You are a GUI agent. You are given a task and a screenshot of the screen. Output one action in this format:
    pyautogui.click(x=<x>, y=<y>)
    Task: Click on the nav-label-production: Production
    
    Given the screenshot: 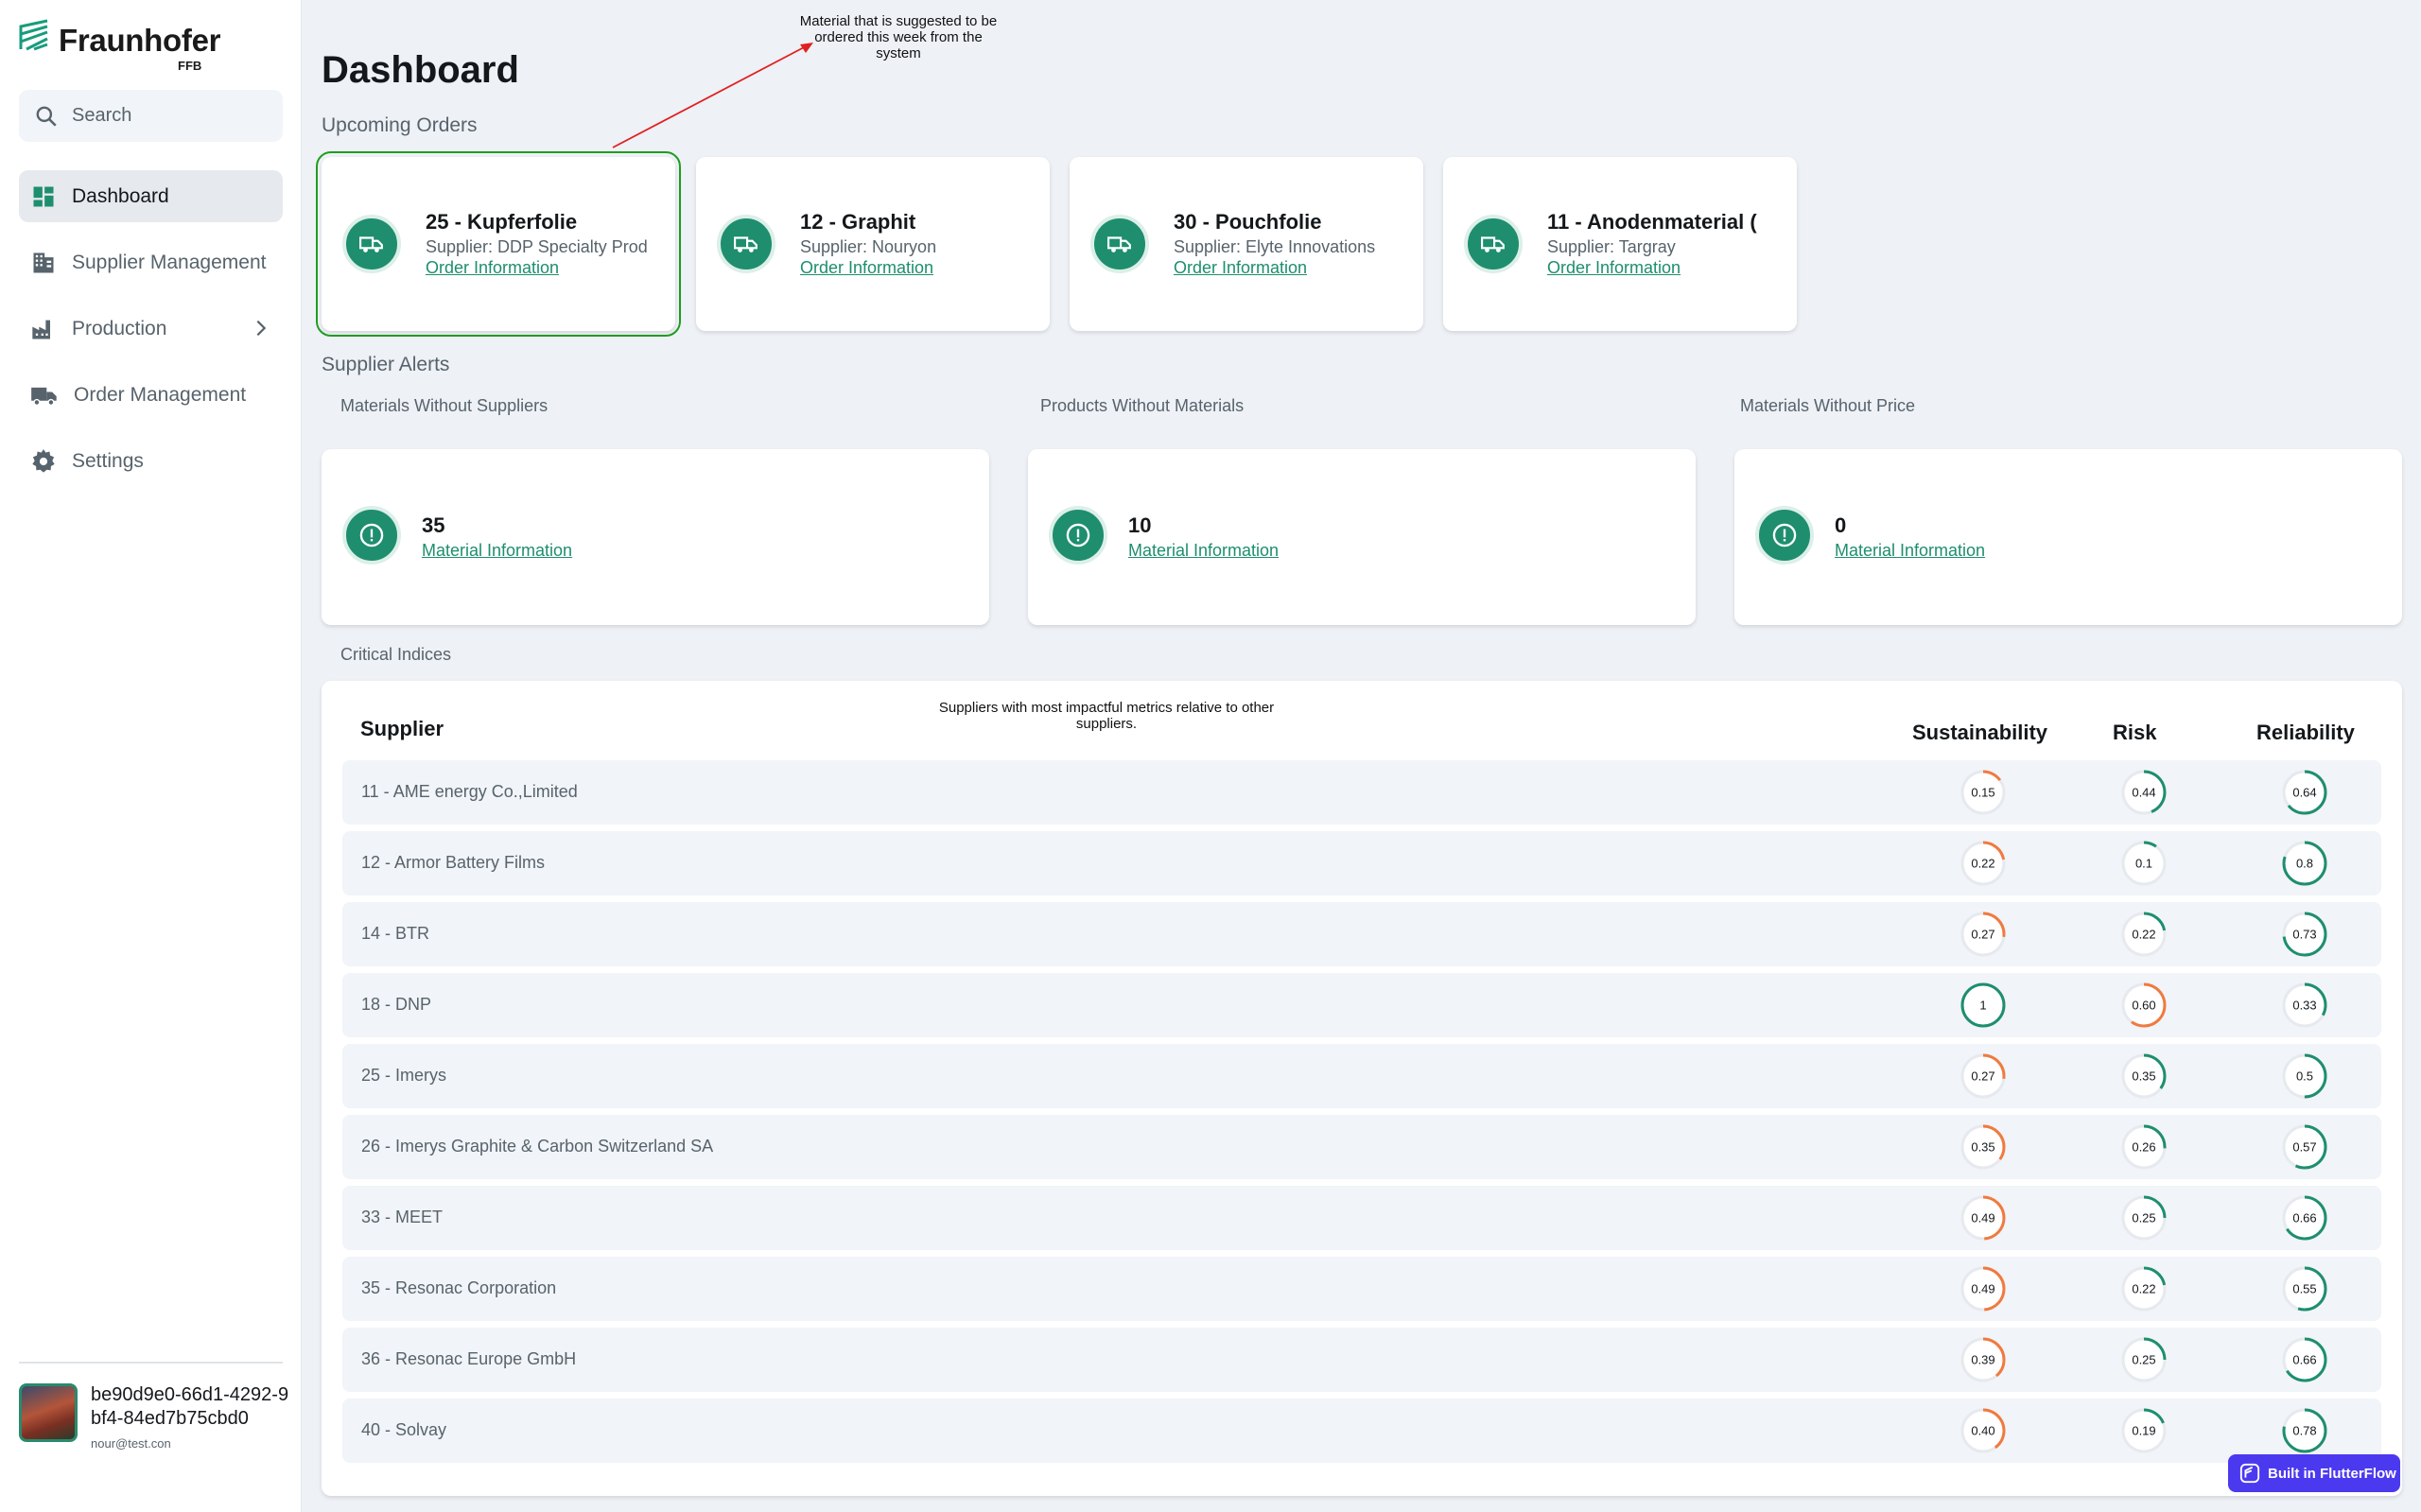 What is the action you would take?
    pyautogui.click(x=119, y=328)
    